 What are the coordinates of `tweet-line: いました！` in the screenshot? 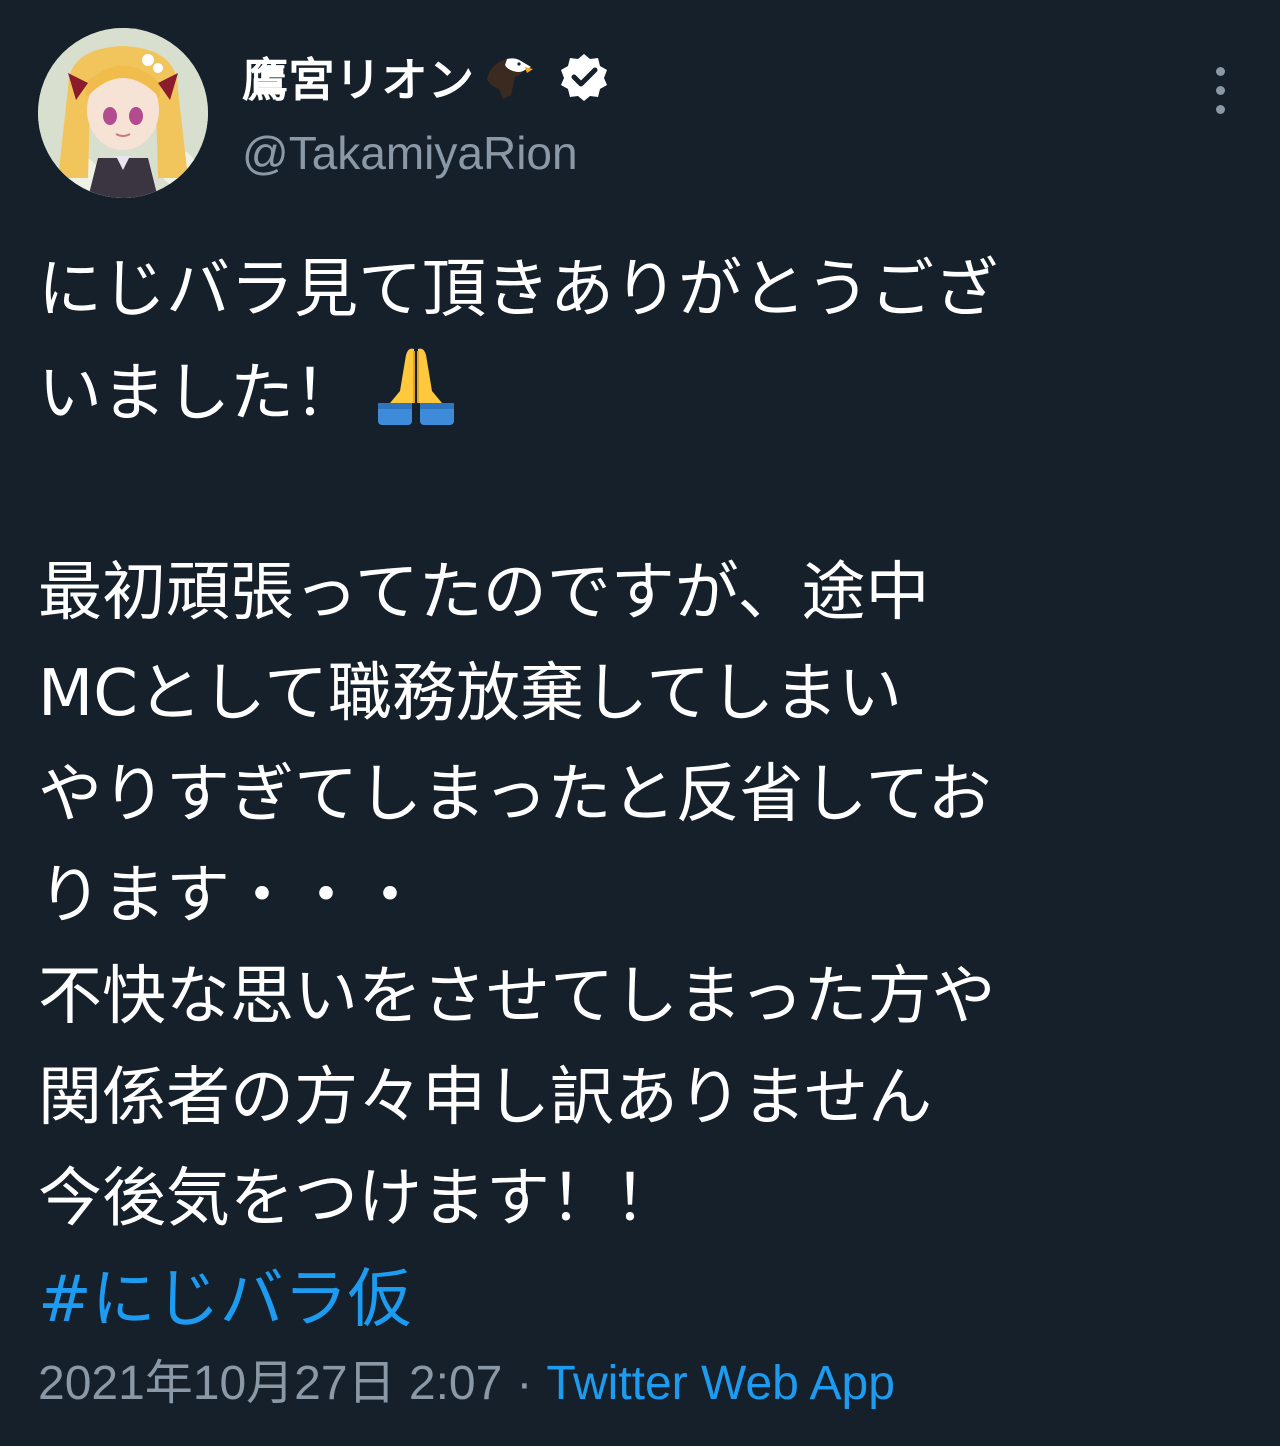 It's located at (198, 394).